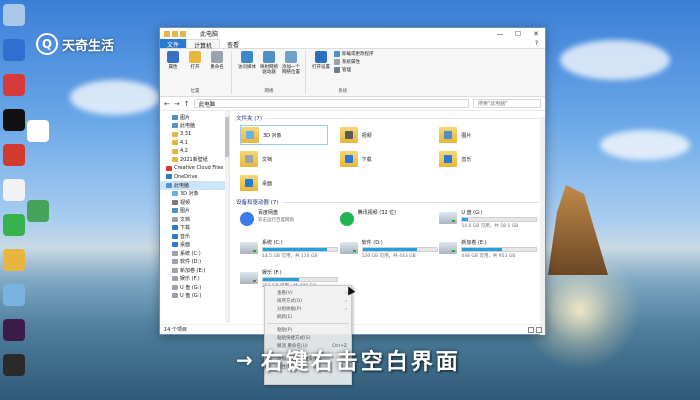 The image size is (700, 400). I want to click on devices-header: 设备和驱动器 (7), so click(387, 202).